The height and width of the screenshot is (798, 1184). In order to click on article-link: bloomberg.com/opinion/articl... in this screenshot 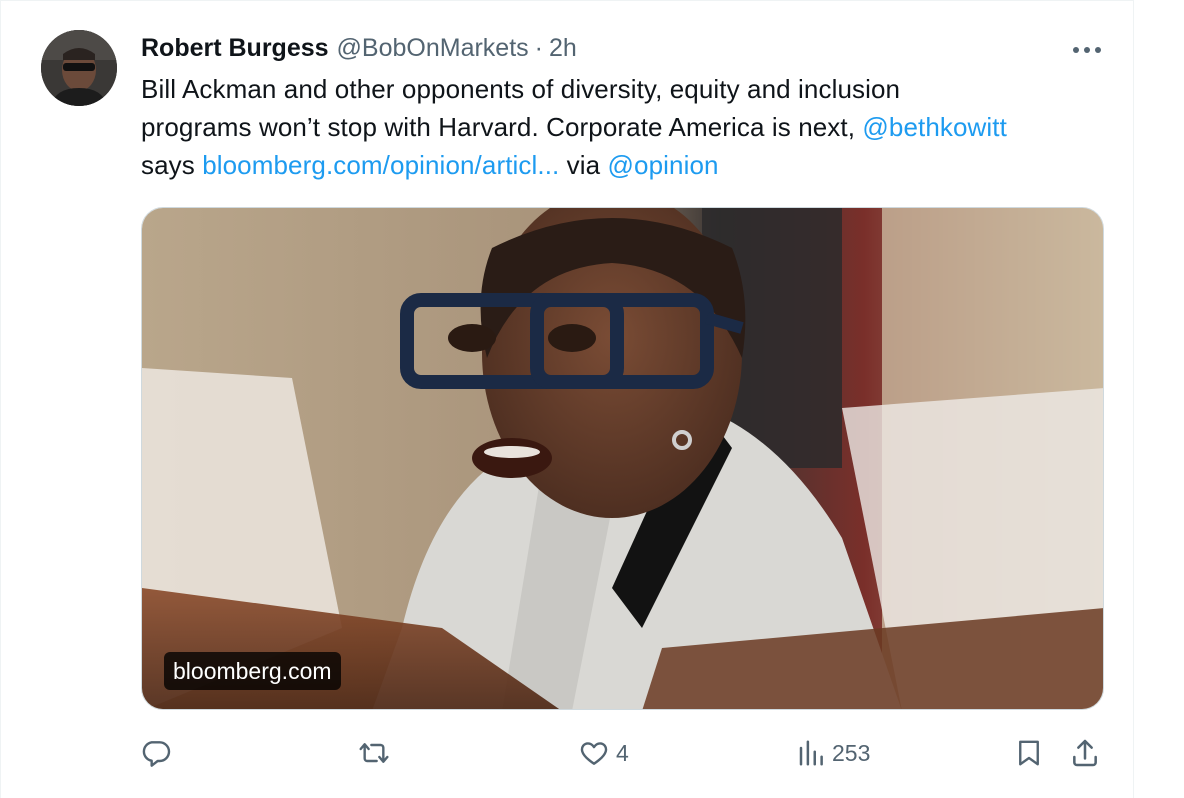, I will do `click(380, 165)`.